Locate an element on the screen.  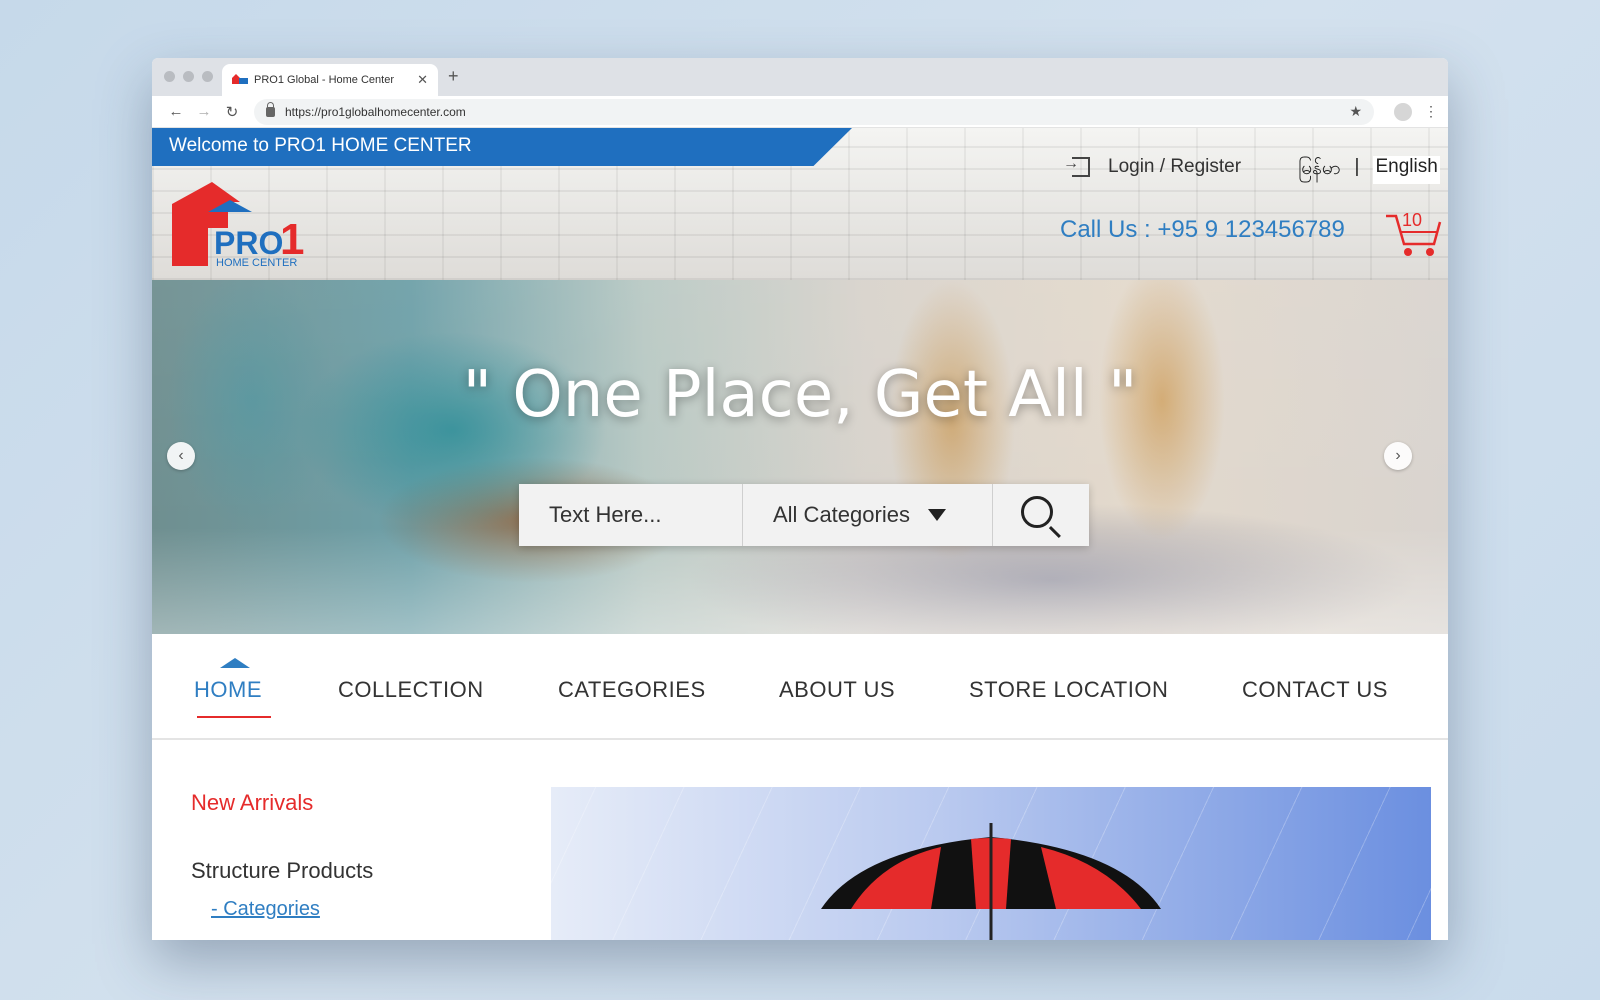
umbrella-image is located at coordinates (991, 881).